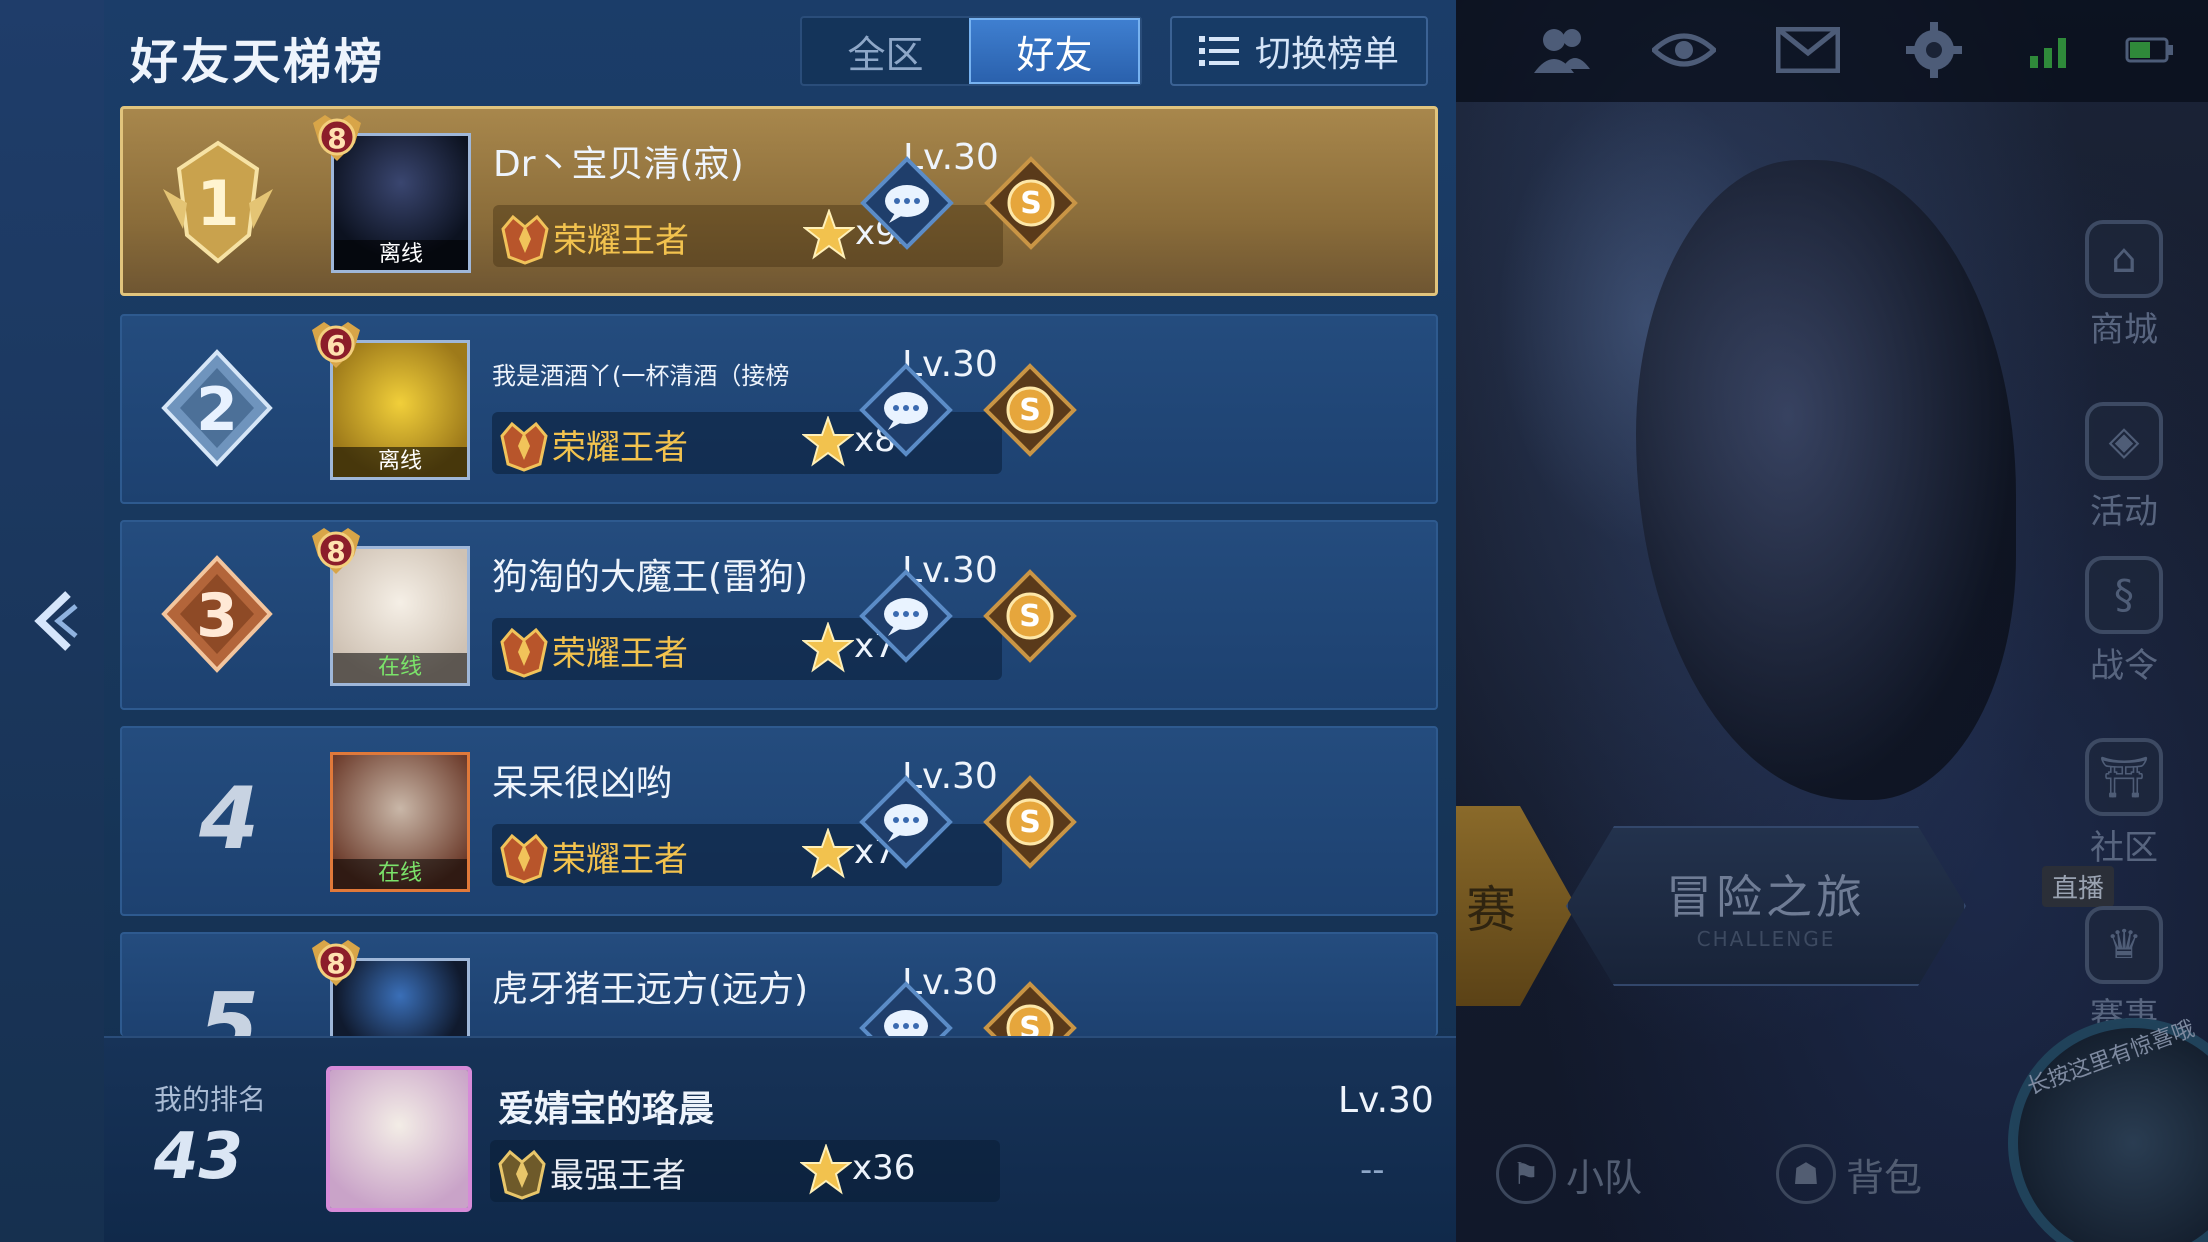 This screenshot has height=1242, width=2208. What do you see at coordinates (779, 201) in the screenshot?
I see `leaderboard-row: 1 离线 8 Dr丶宝贝清(寂) Lv.30 荣耀王者 x93 S` at bounding box center [779, 201].